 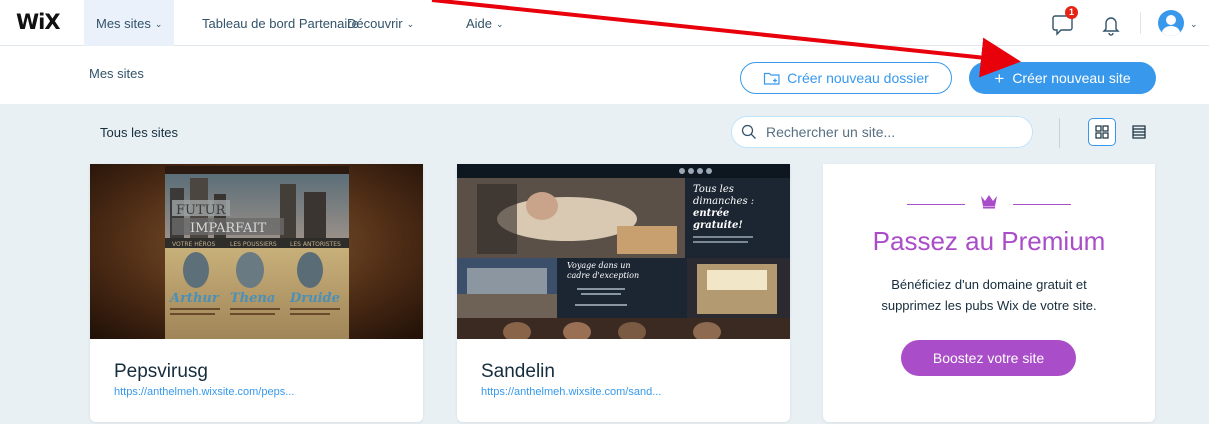 I want to click on thumb-headline-1: Tous les, so click(x=713, y=189).